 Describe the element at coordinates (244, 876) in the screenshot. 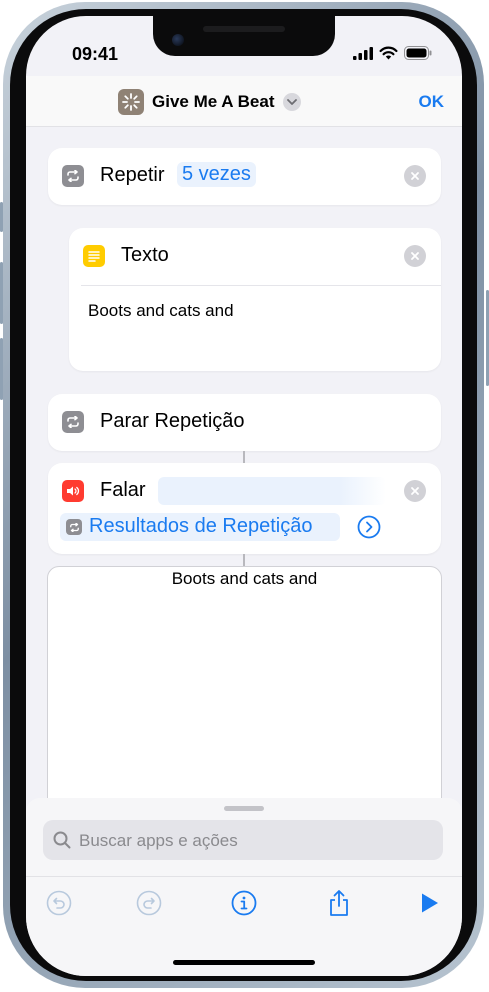

I see `toolbar-divider` at that location.